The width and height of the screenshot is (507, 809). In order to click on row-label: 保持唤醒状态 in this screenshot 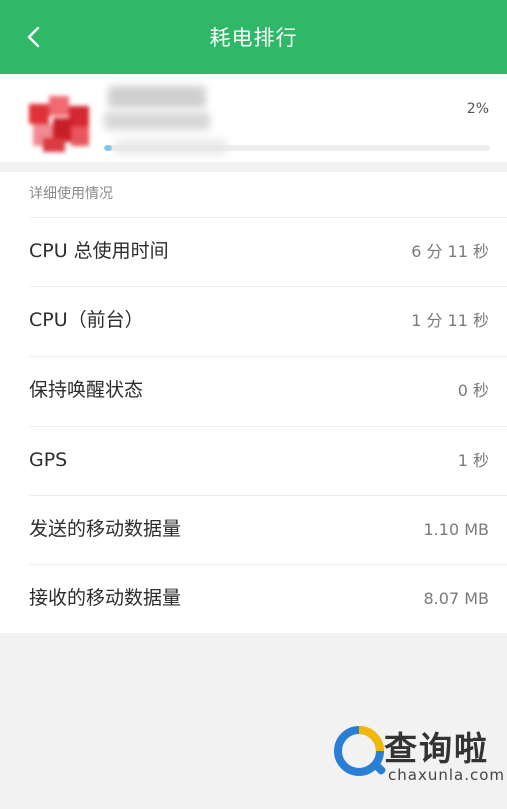, I will do `click(86, 390)`.